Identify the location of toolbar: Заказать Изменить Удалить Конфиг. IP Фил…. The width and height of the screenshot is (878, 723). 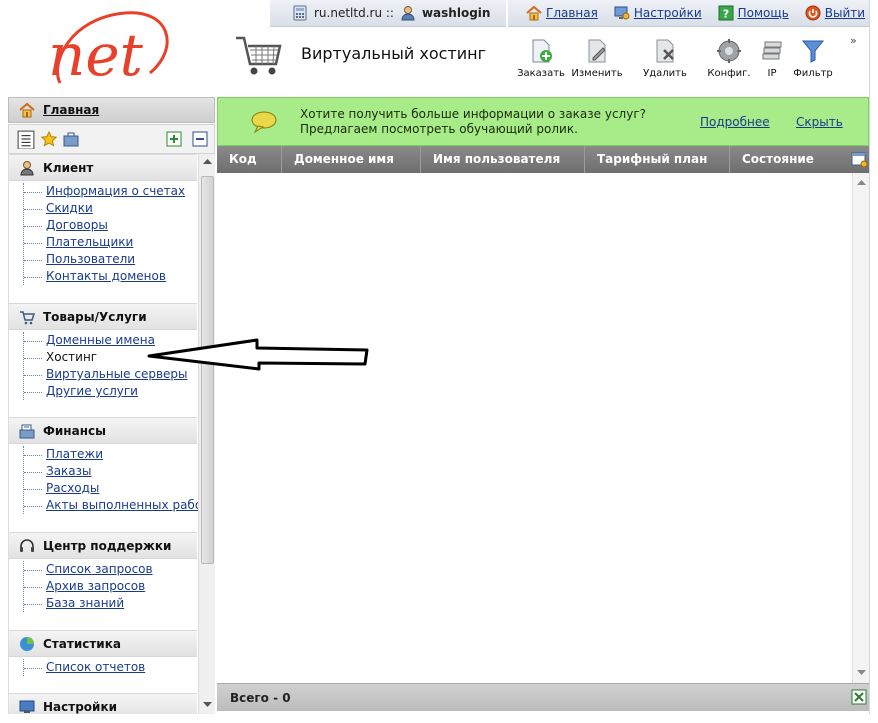
(675, 61).